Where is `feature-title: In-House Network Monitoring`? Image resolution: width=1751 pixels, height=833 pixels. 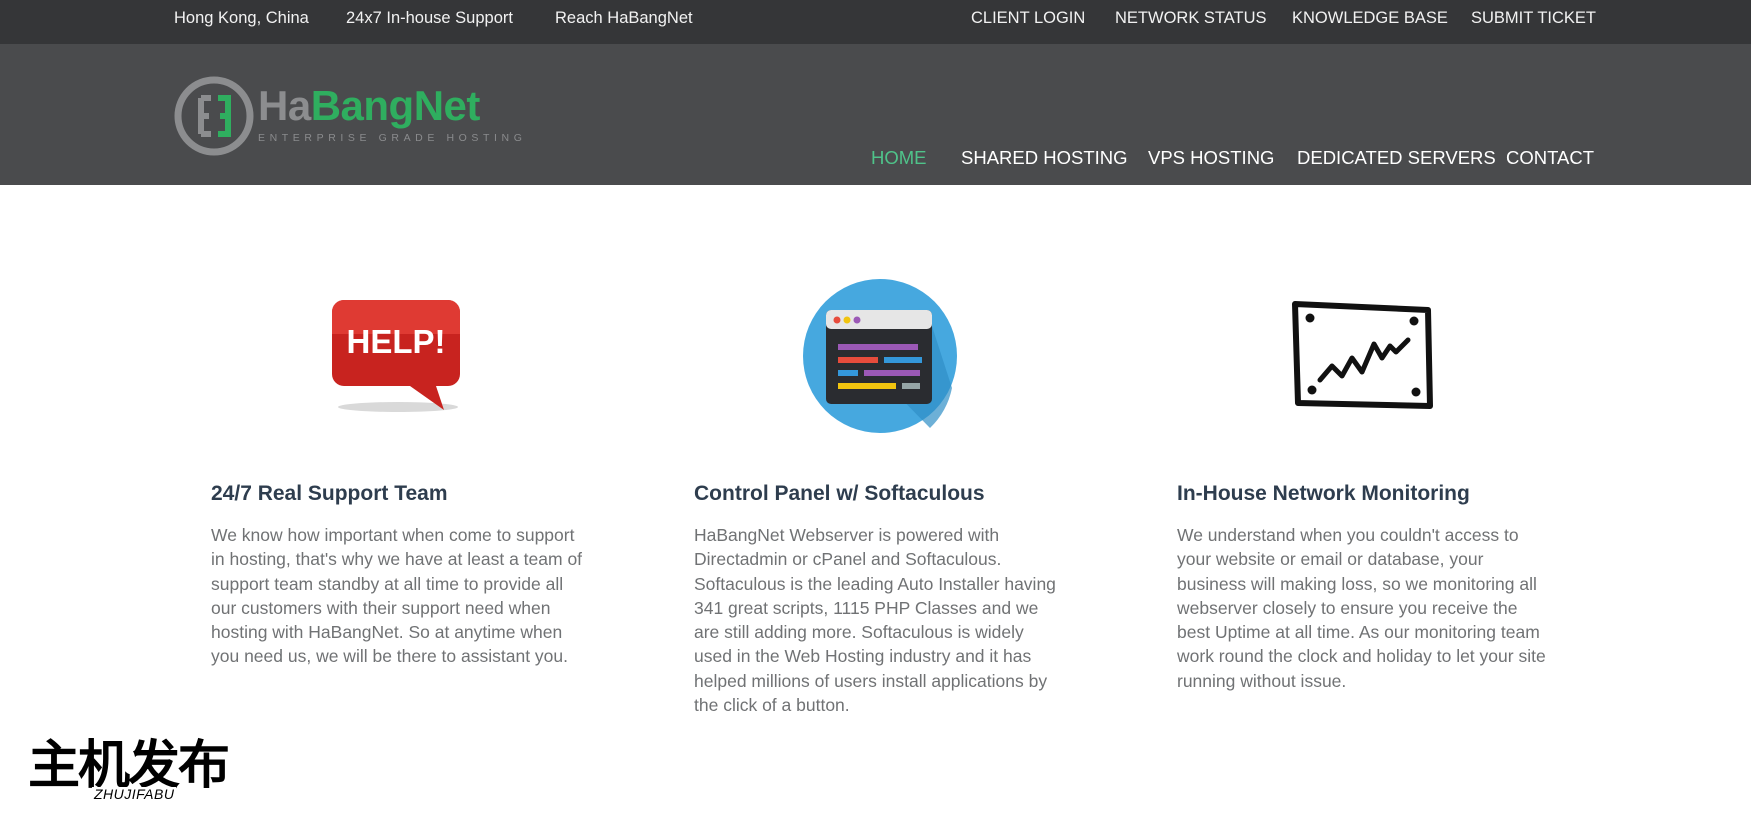 feature-title: In-House Network Monitoring is located at coordinates (1323, 493).